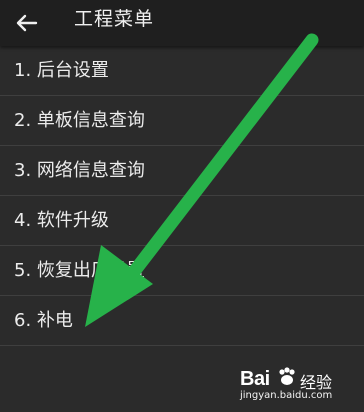  Describe the element at coordinates (114, 19) in the screenshot. I see `page-title: 工程菜单` at that location.